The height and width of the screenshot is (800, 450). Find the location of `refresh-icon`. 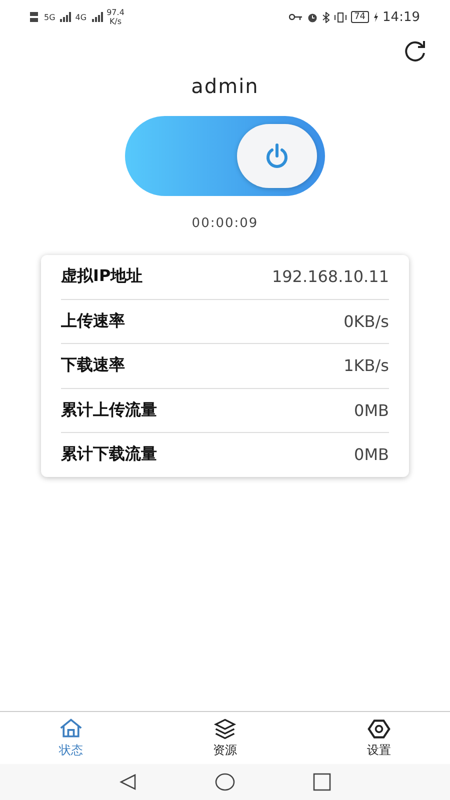

refresh-icon is located at coordinates (416, 51).